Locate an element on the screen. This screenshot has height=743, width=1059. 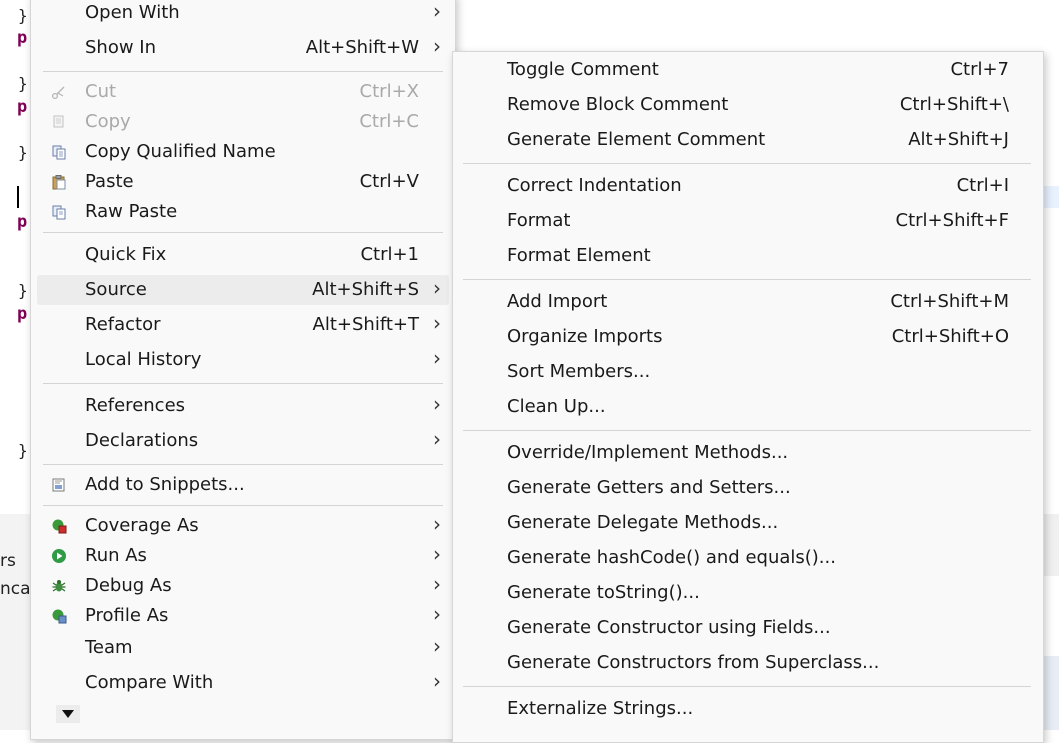
menu-item-shortcut: Ctrl+Shift+F is located at coordinates (952, 220).